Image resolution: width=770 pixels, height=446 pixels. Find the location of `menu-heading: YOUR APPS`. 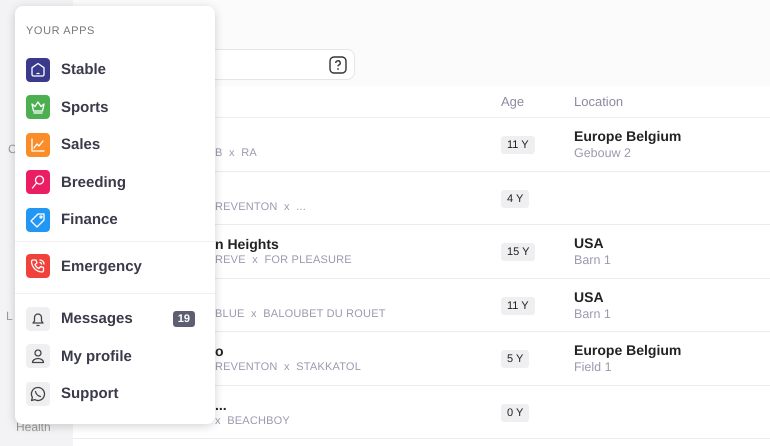

menu-heading: YOUR APPS is located at coordinates (60, 31).